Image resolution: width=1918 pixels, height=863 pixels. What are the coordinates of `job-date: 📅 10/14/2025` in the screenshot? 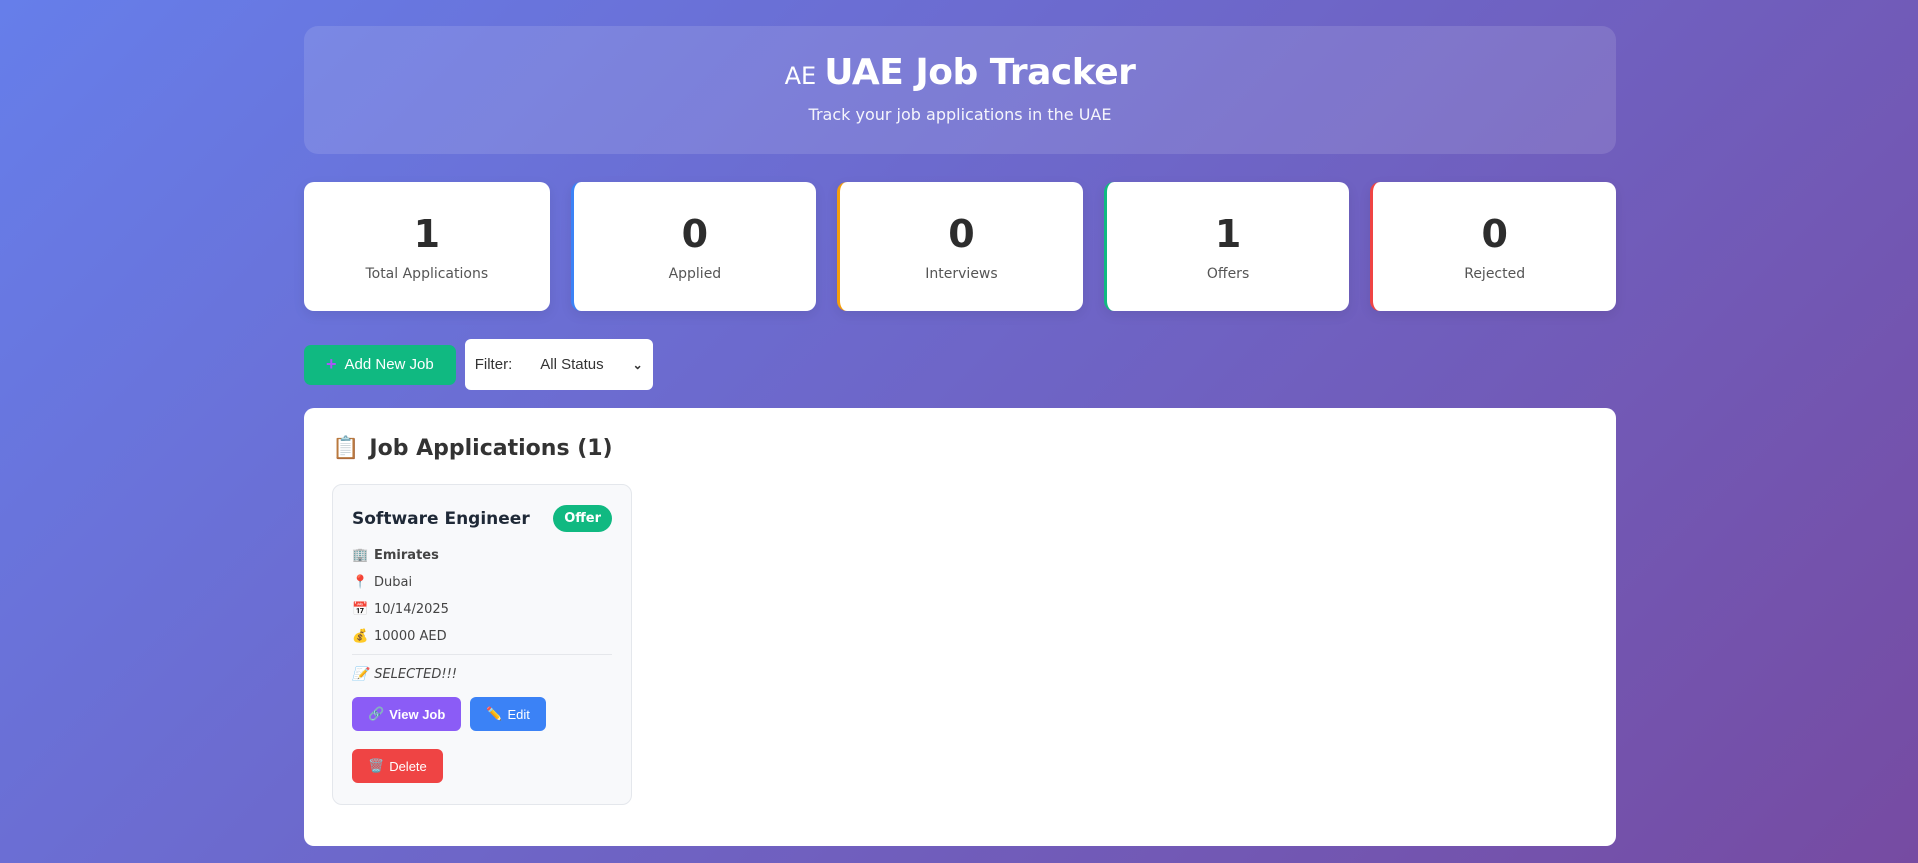 It's located at (482, 609).